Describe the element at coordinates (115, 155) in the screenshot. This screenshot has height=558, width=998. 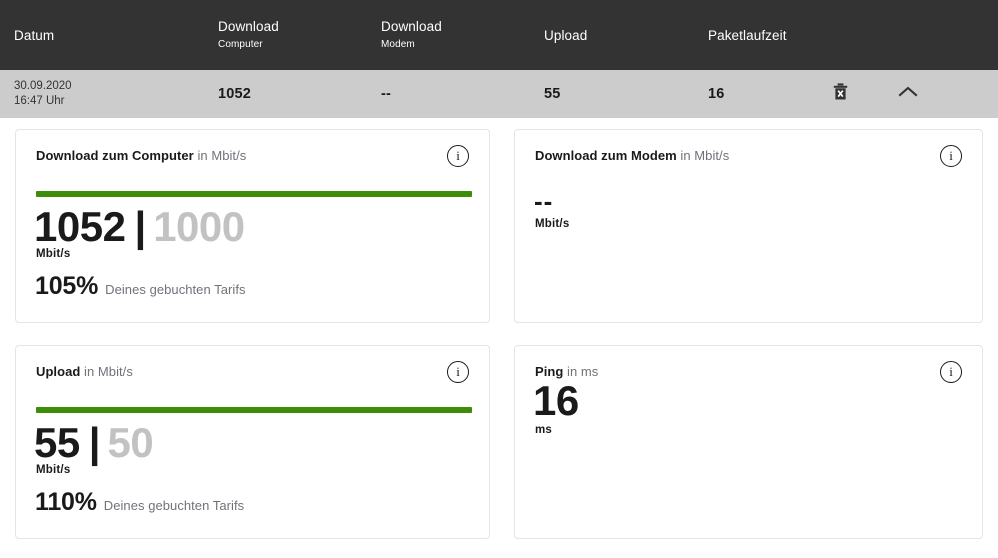
I see `card-title-main: Download zum Computer` at that location.